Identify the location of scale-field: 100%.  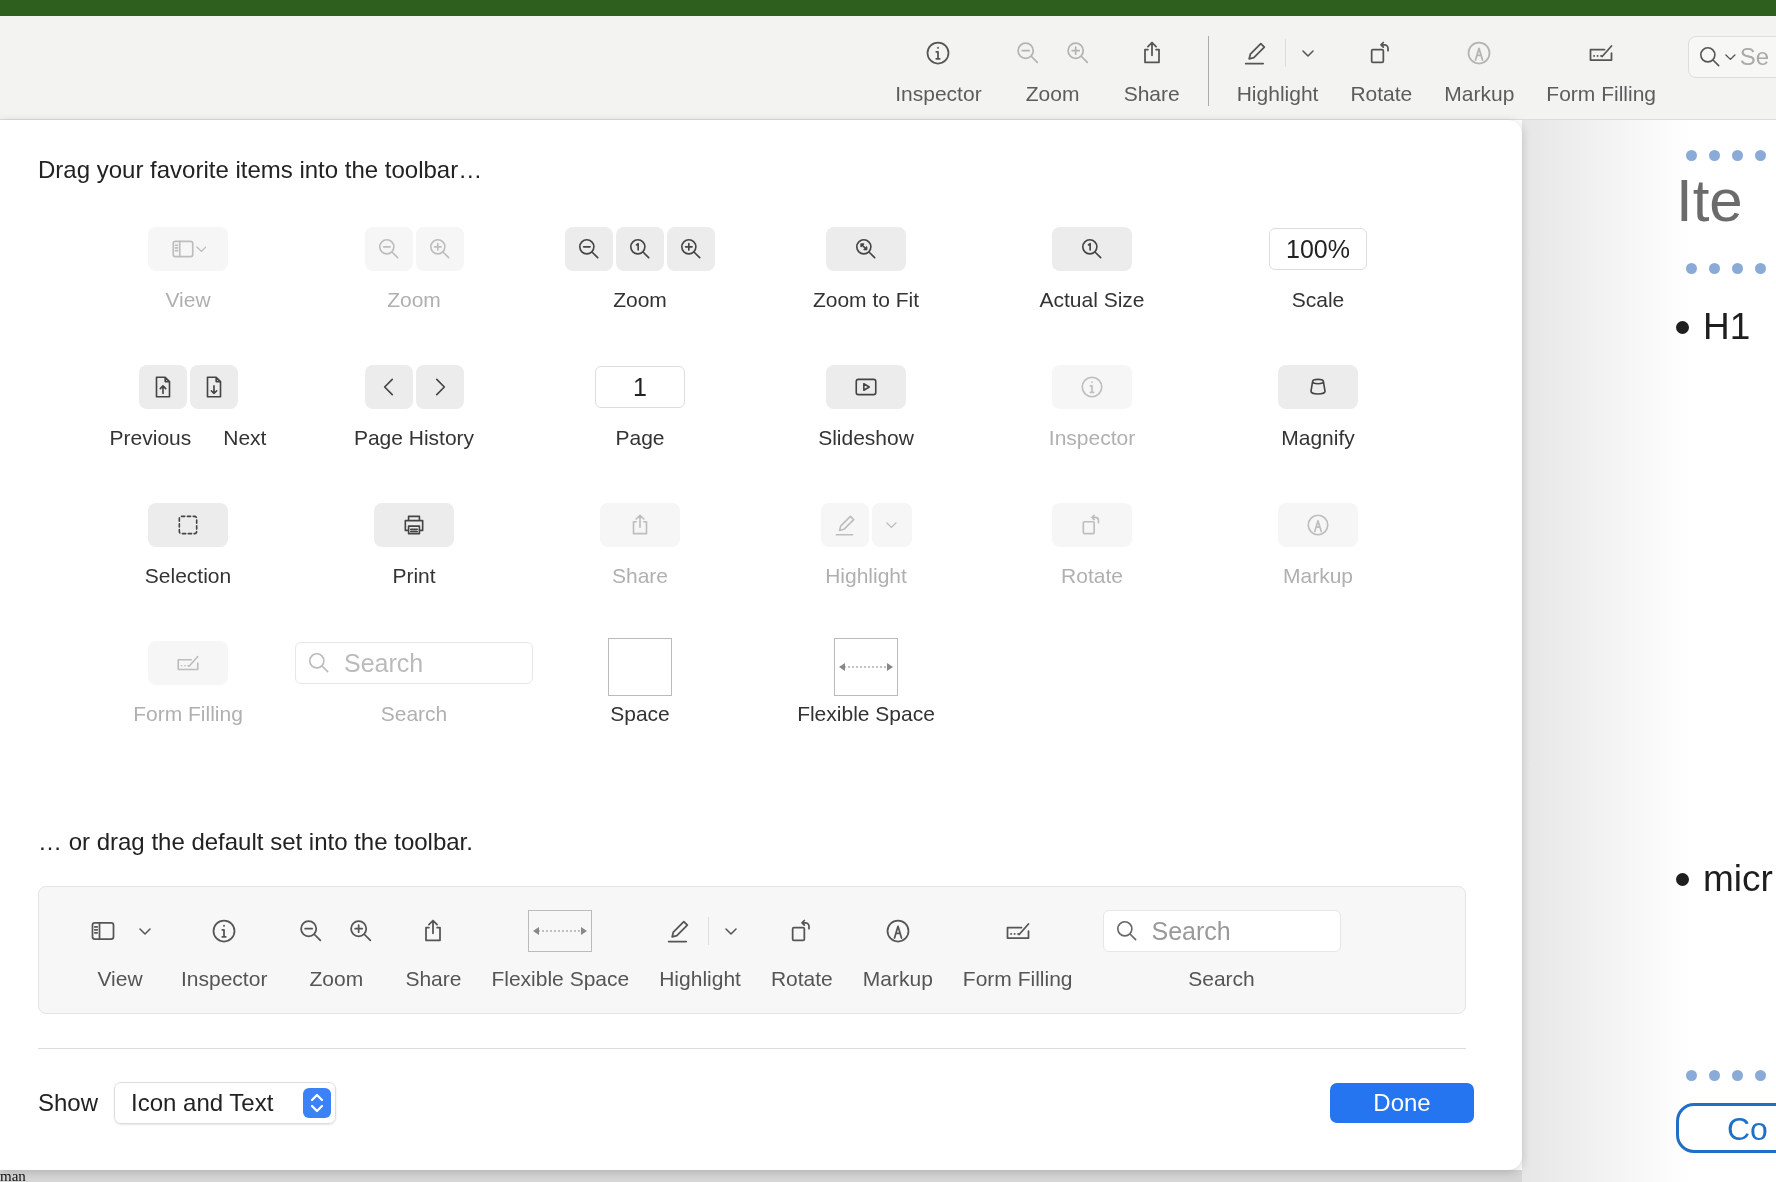
(1318, 249).